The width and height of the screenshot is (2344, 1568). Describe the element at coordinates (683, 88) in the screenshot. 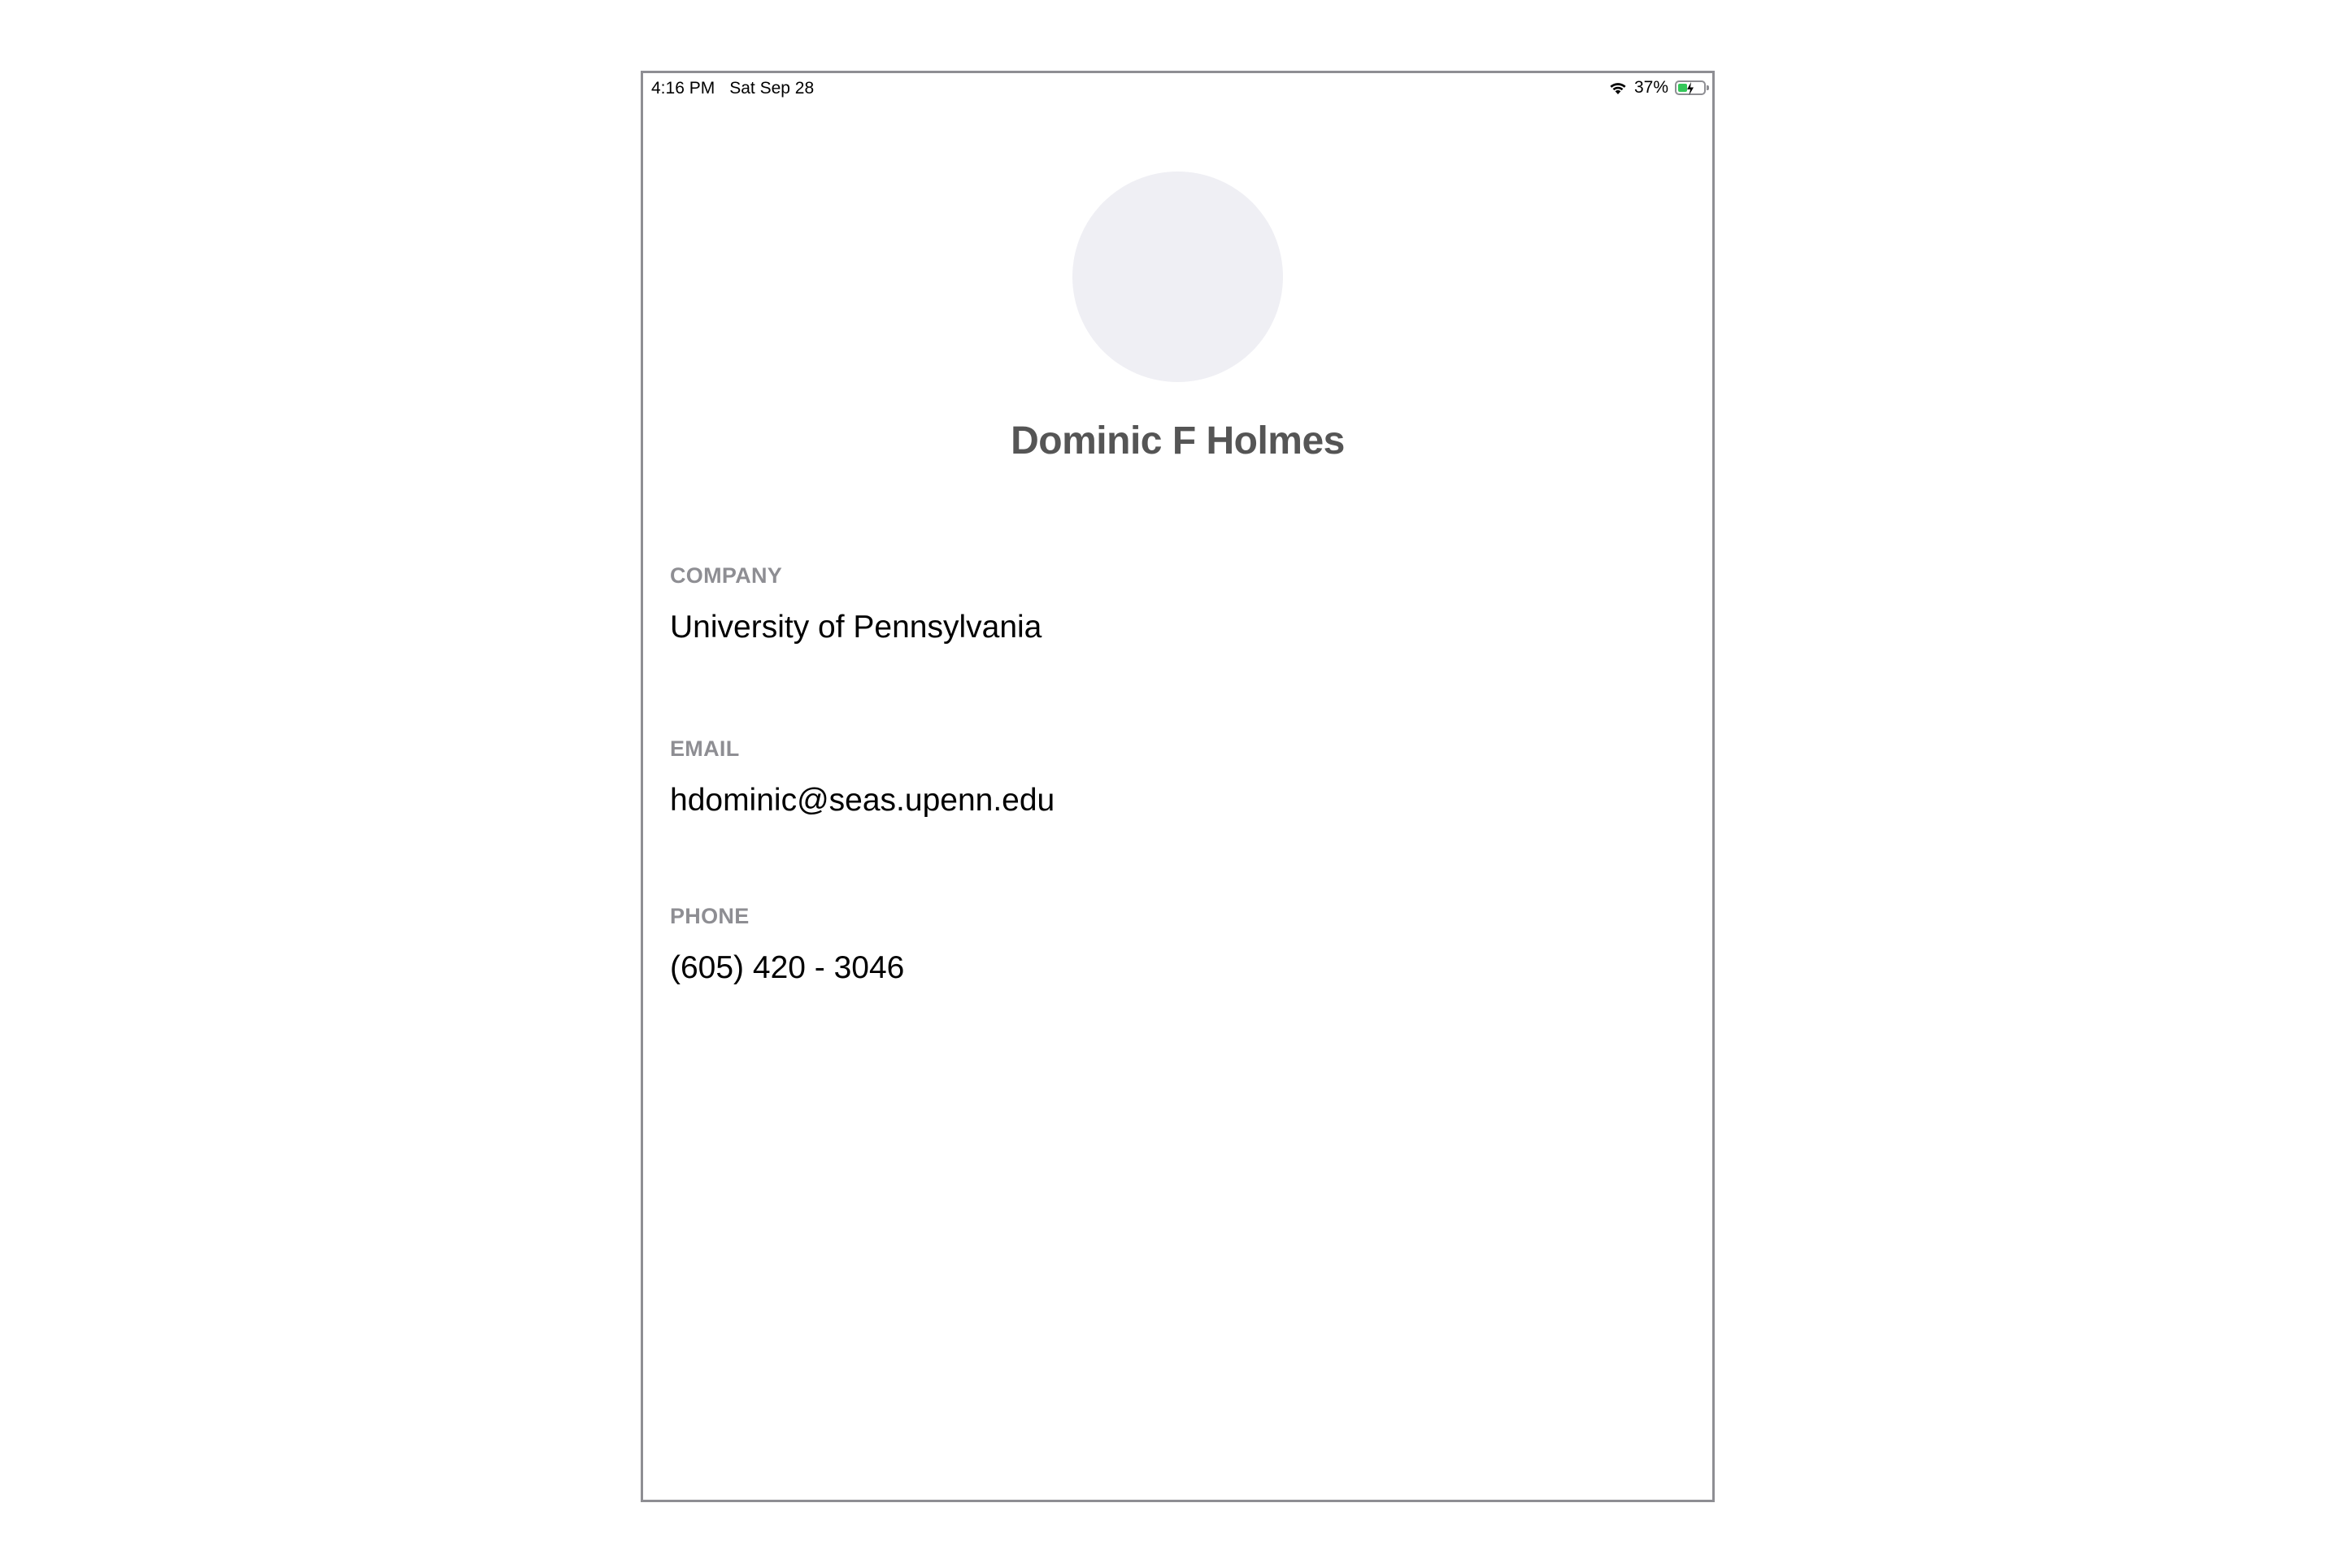

I see `status-time: 4:16 PM` at that location.